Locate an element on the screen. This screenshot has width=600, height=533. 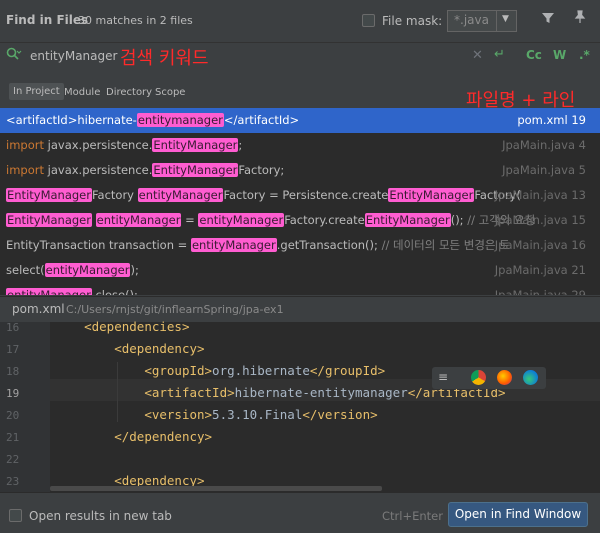
match-highlight: entitymanager is located at coordinates (180, 120).